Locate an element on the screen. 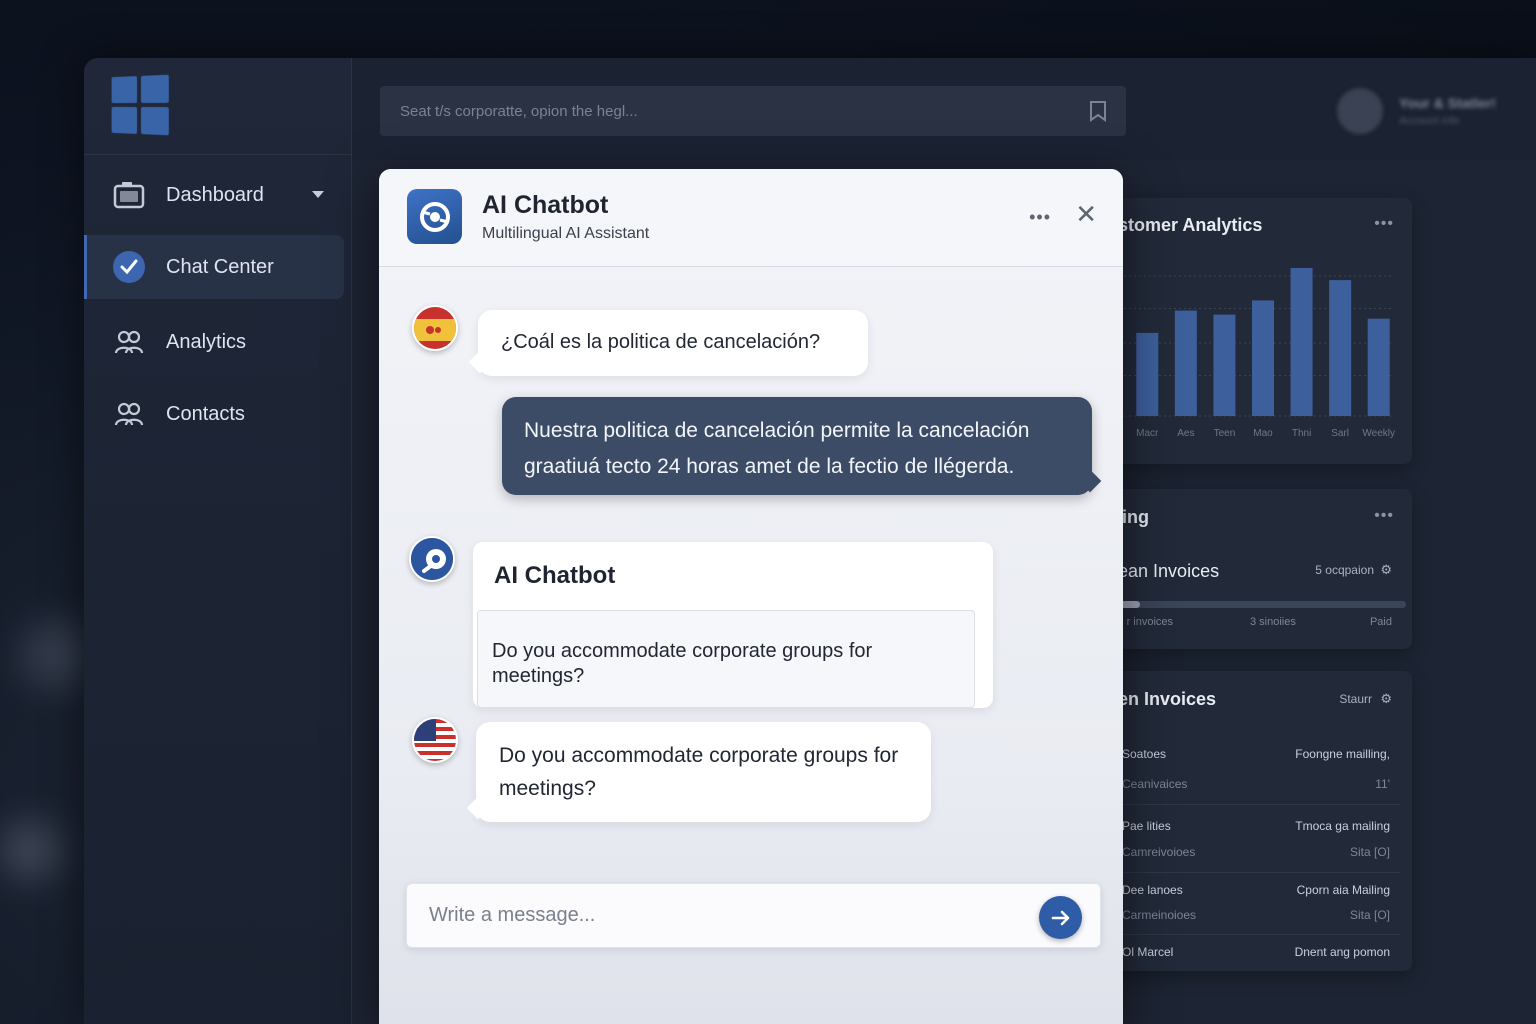  arrow-right-icon is located at coordinates (1060, 917).